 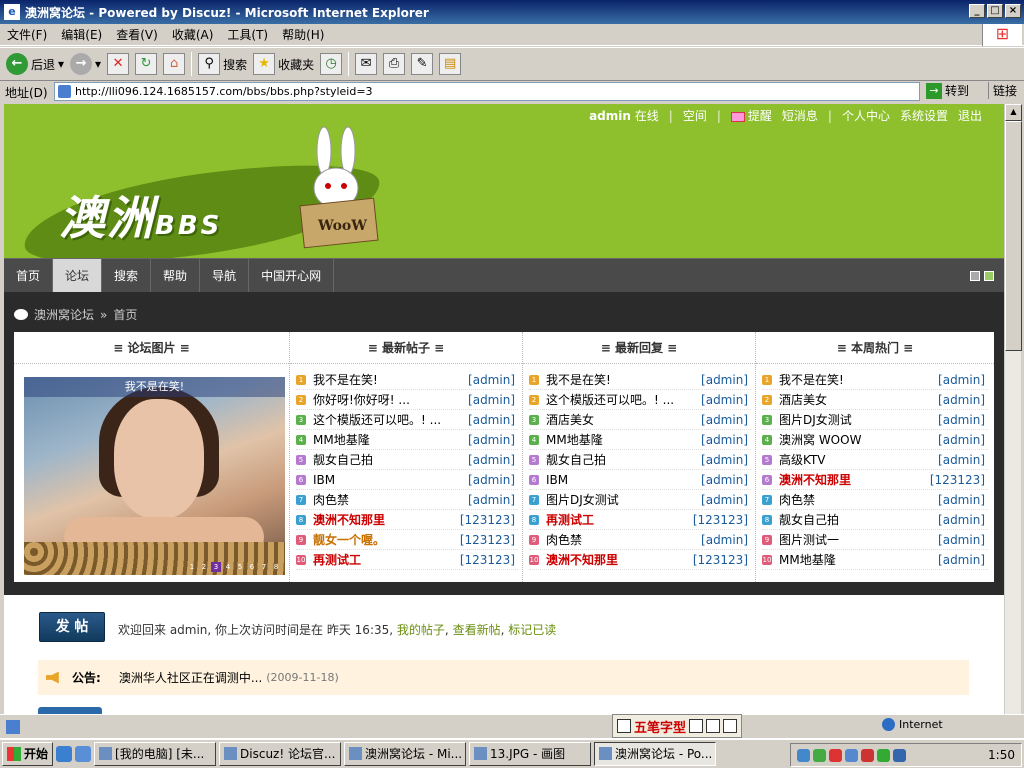 I want to click on thread-title-link: 再测试工, so click(x=619, y=519).